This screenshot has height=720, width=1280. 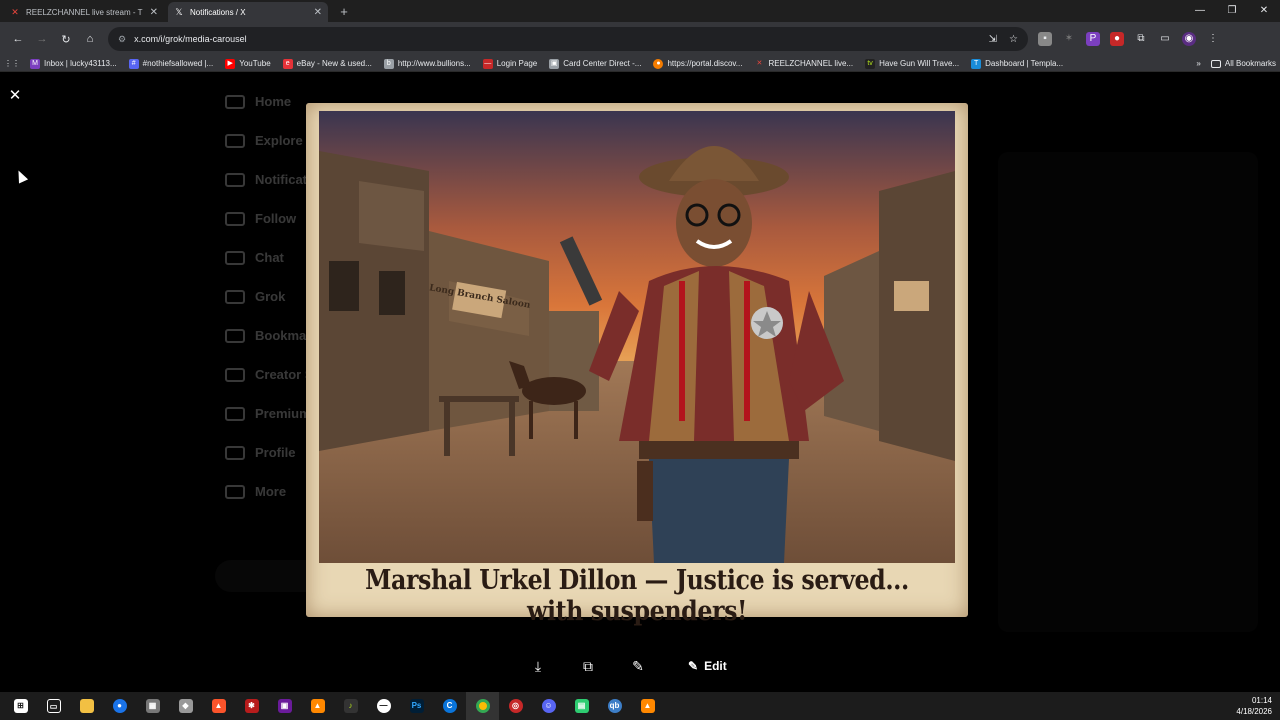 What do you see at coordinates (1213, 39) in the screenshot?
I see `menu-kebab-icon: ⋮` at bounding box center [1213, 39].